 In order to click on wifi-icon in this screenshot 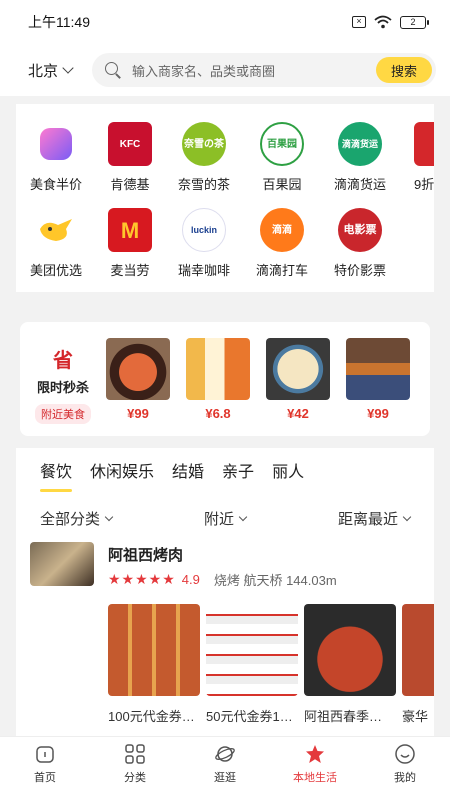, I will do `click(383, 22)`.